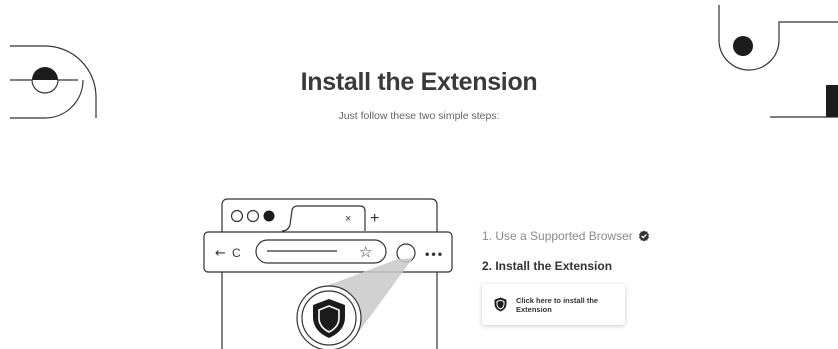  Describe the element at coordinates (220, 253) in the screenshot. I see `back-icon: ←` at that location.